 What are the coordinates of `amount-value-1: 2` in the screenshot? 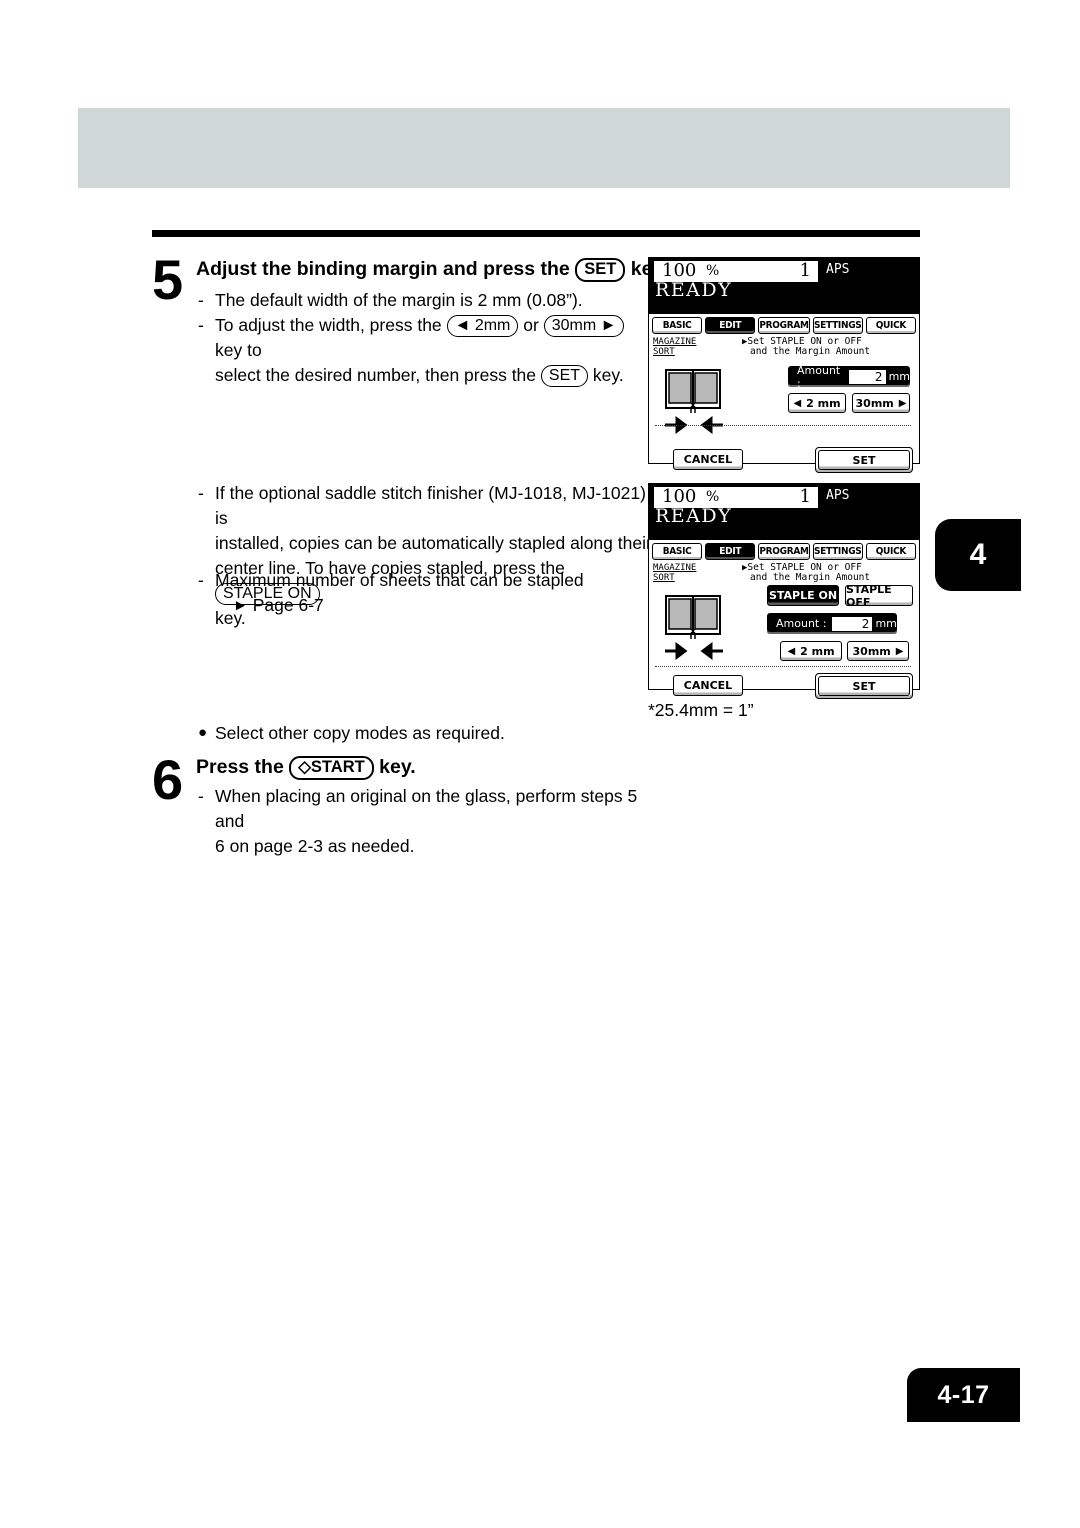 It's located at (867, 376).